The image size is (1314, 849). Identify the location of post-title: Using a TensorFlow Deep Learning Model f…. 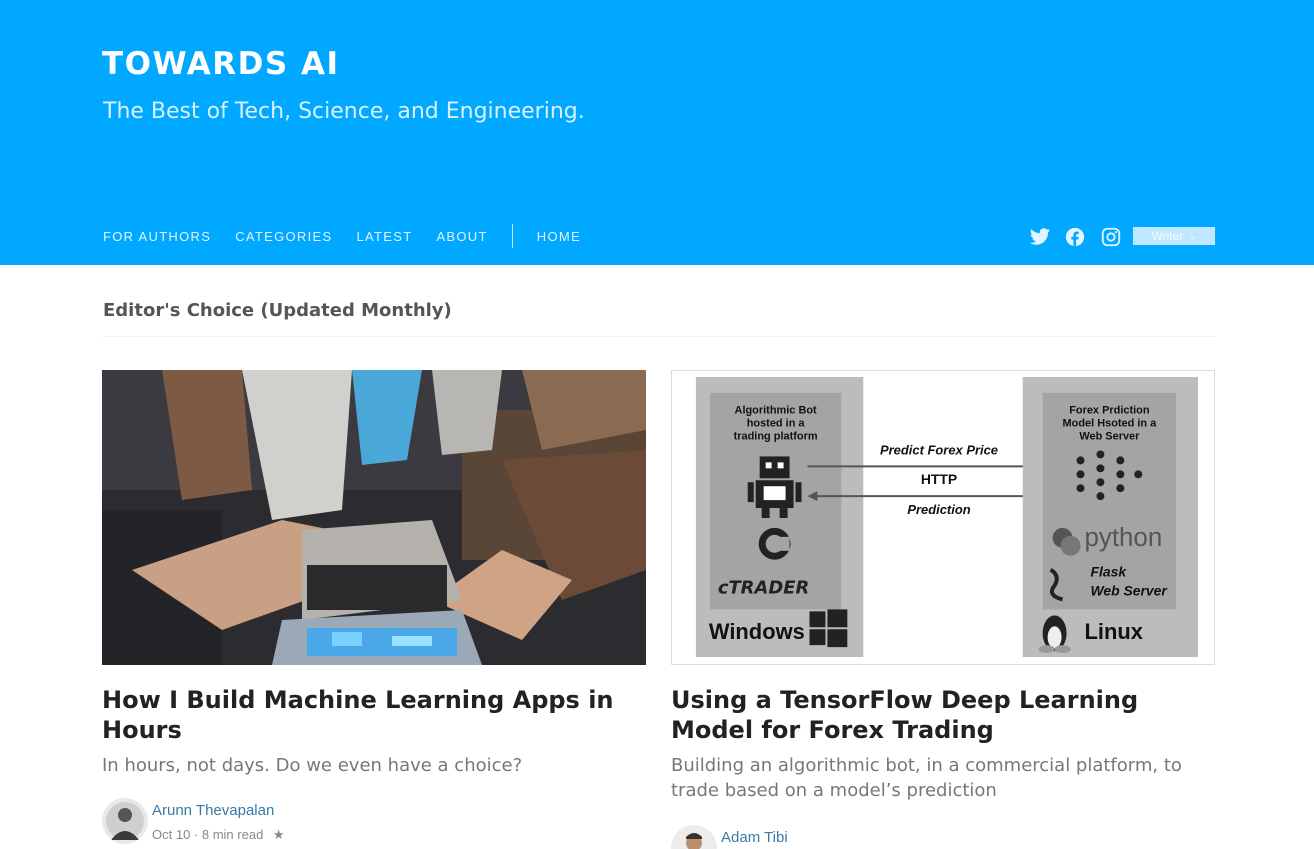
(943, 715).